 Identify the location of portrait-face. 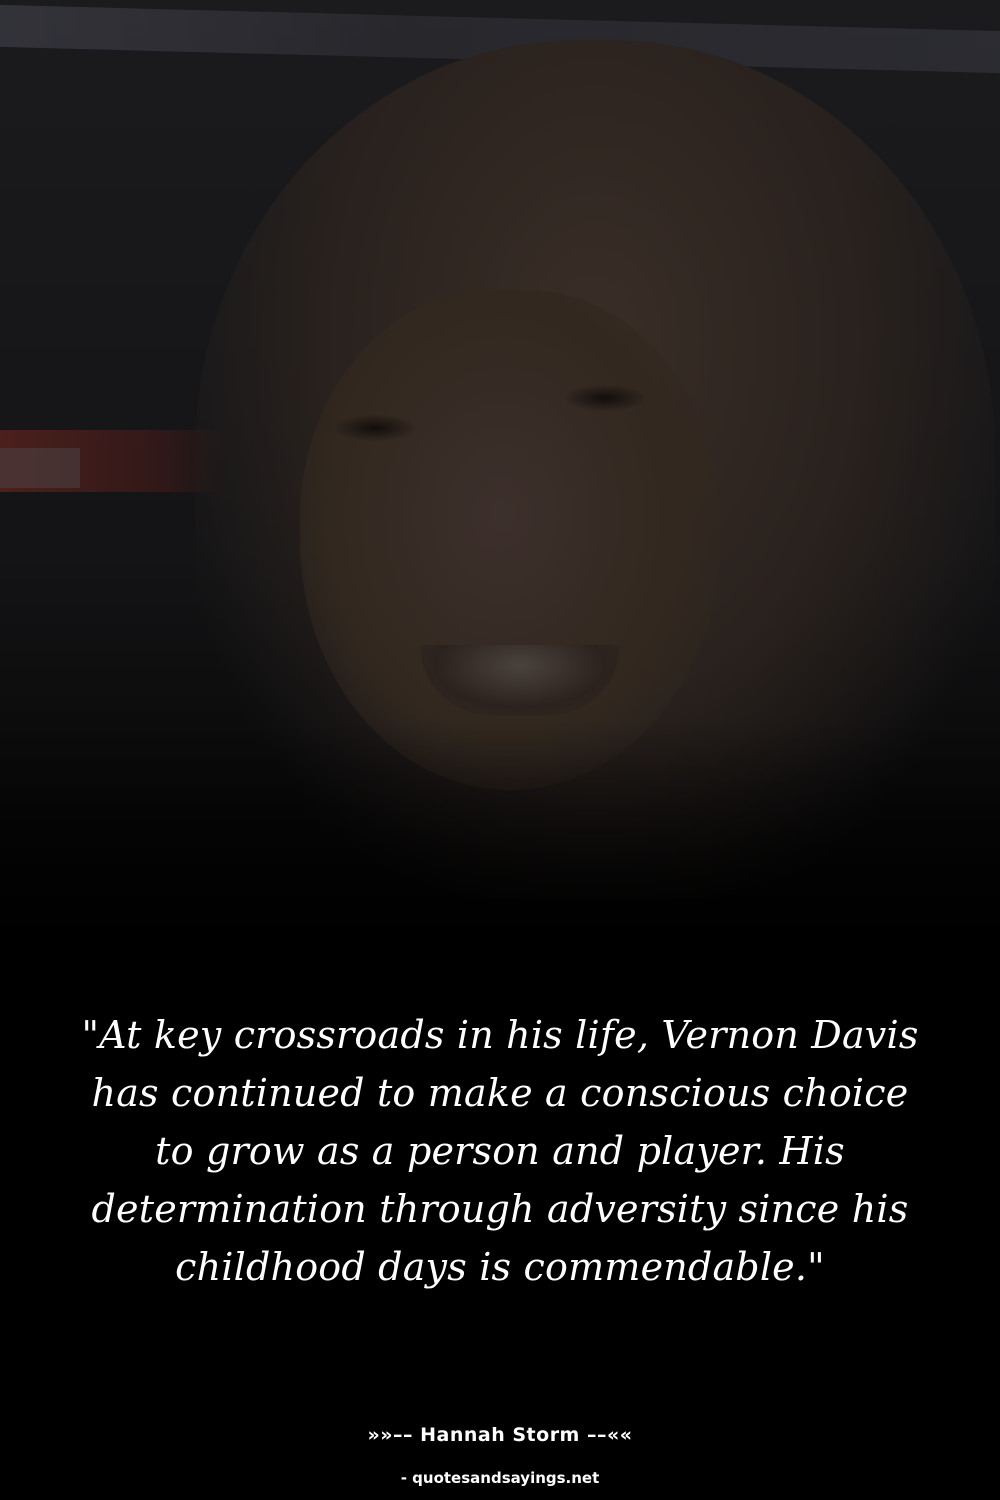
(510, 540).